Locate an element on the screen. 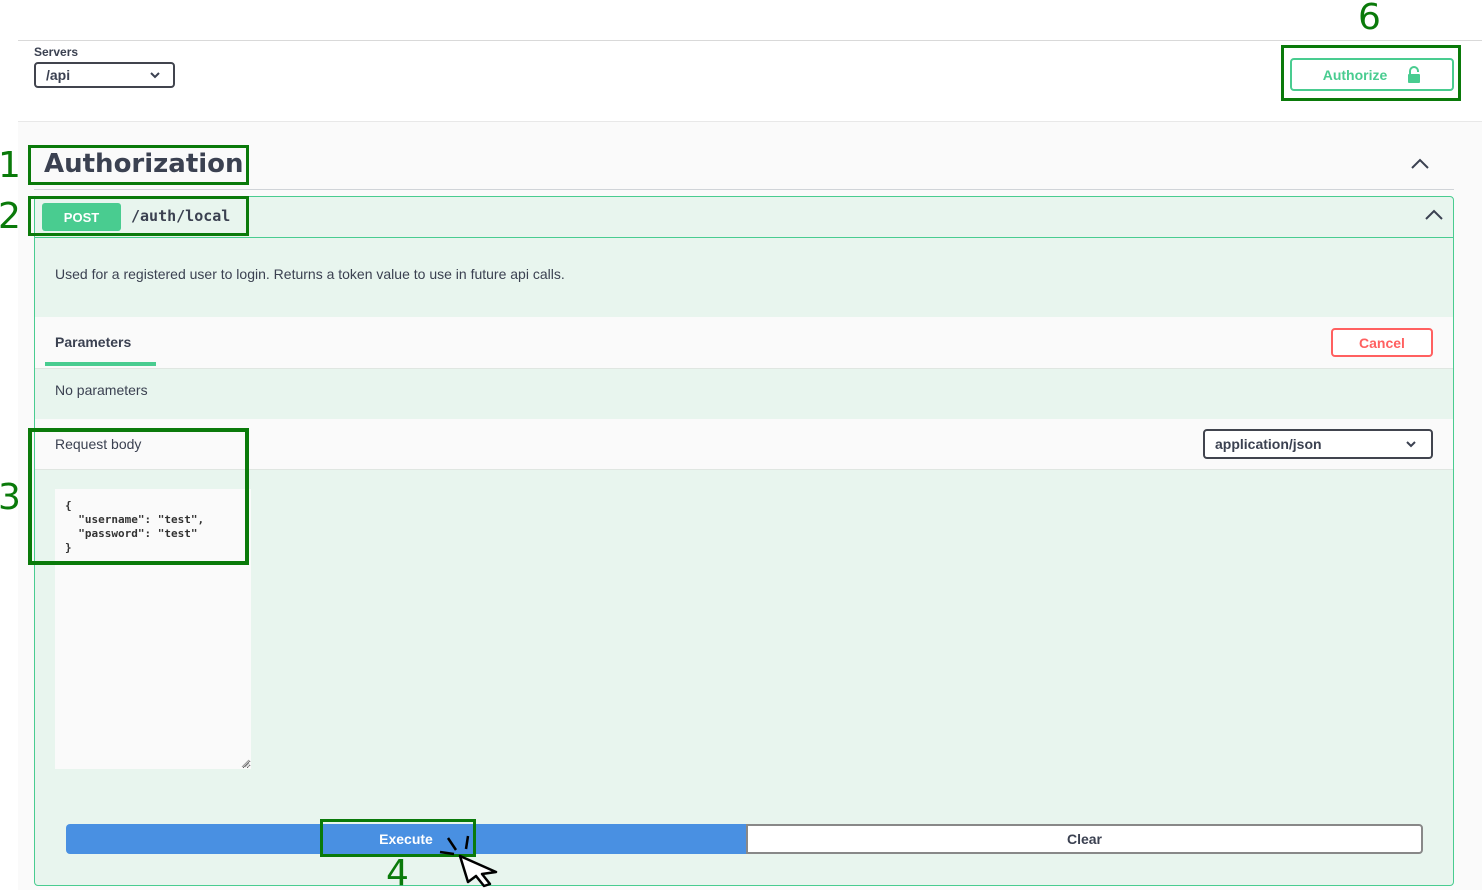  tab-active-indicator is located at coordinates (100, 364).